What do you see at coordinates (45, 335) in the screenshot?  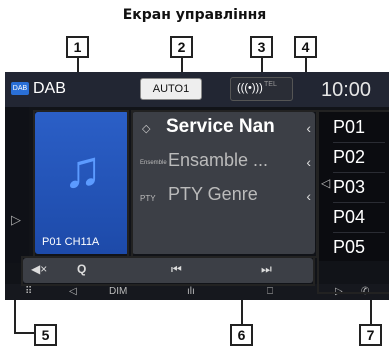 I see `callout-5: 5` at bounding box center [45, 335].